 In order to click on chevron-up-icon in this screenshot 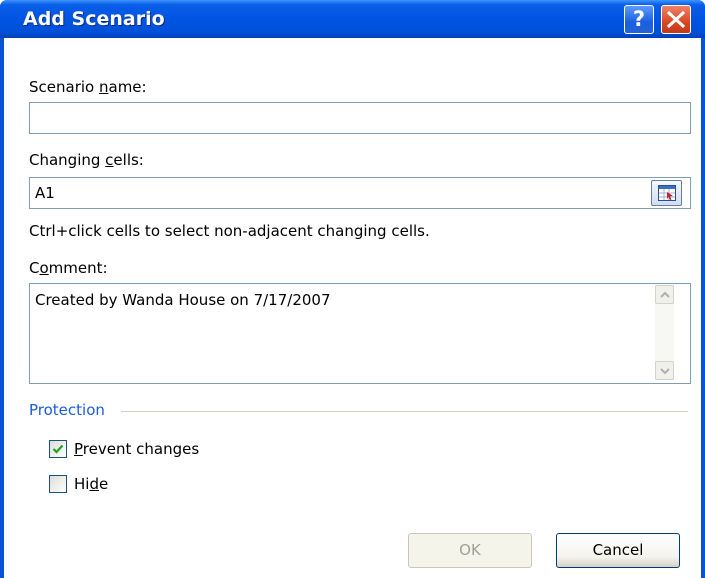, I will do `click(665, 294)`.